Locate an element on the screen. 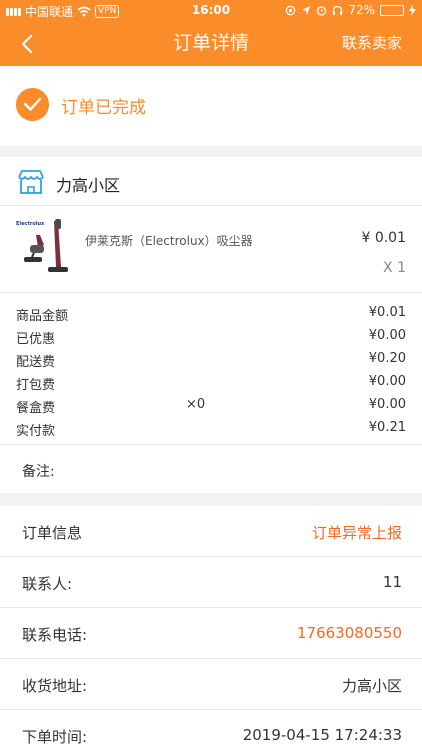 The width and height of the screenshot is (422, 750). order-info-title: 订单信息 is located at coordinates (52, 533).